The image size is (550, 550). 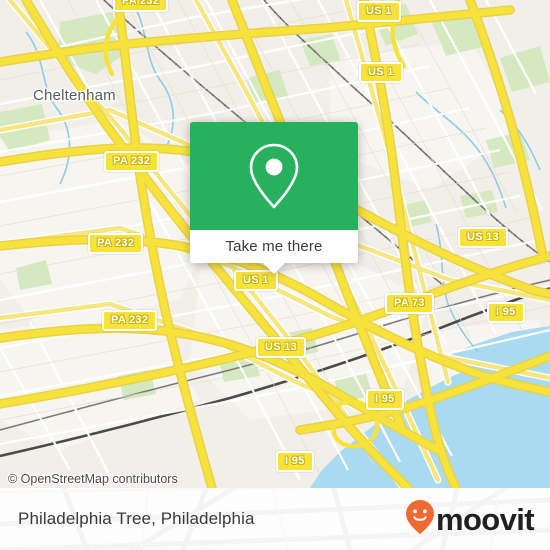 What do you see at coordinates (93, 479) in the screenshot?
I see `osm-attribution: © OpenStreetMap contributors` at bounding box center [93, 479].